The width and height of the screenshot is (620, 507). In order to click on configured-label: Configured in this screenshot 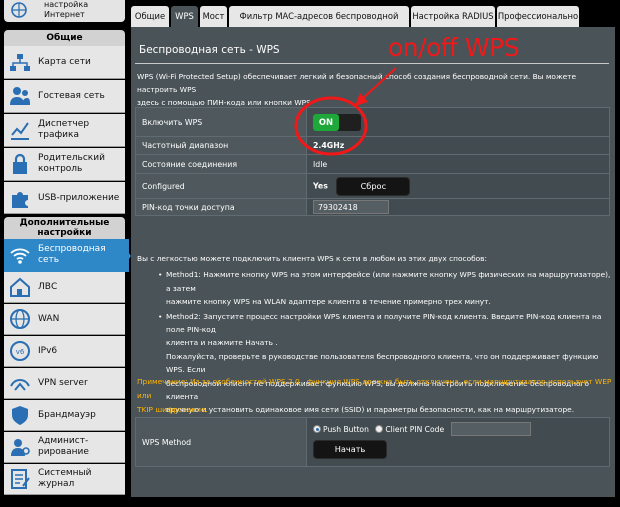, I will do `click(221, 186)`.